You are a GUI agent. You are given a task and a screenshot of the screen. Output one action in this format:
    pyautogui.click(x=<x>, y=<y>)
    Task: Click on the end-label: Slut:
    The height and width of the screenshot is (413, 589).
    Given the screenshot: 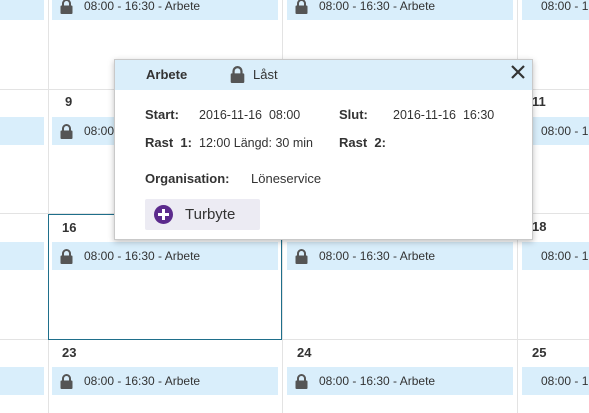 What is the action you would take?
    pyautogui.click(x=353, y=114)
    